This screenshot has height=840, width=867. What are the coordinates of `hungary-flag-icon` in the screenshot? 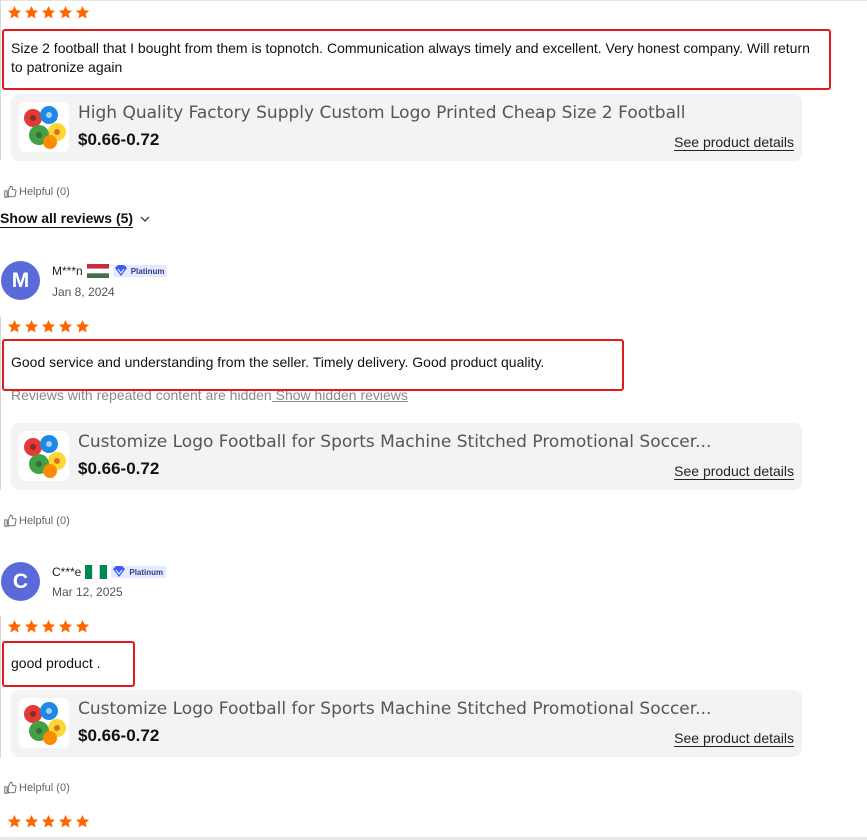 It's located at (97, 271).